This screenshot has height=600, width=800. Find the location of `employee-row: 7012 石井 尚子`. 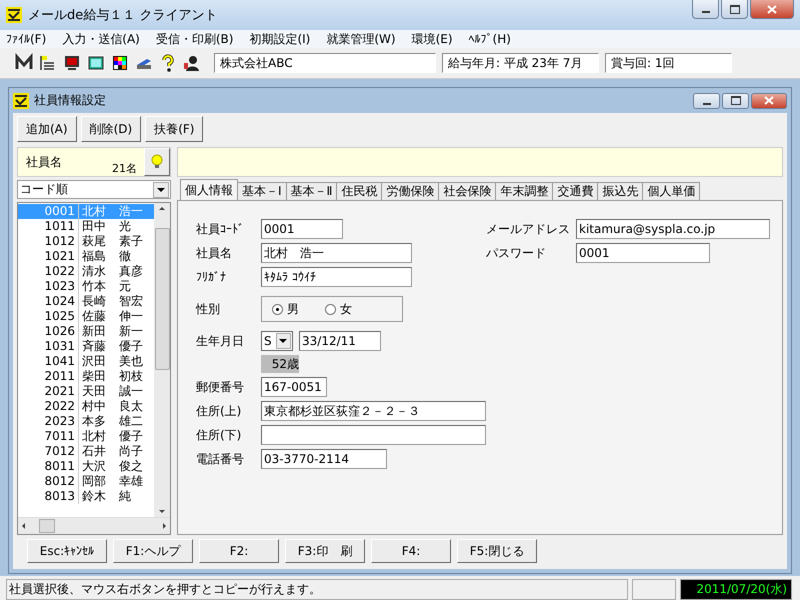

employee-row: 7012 石井 尚子 is located at coordinates (86, 451).